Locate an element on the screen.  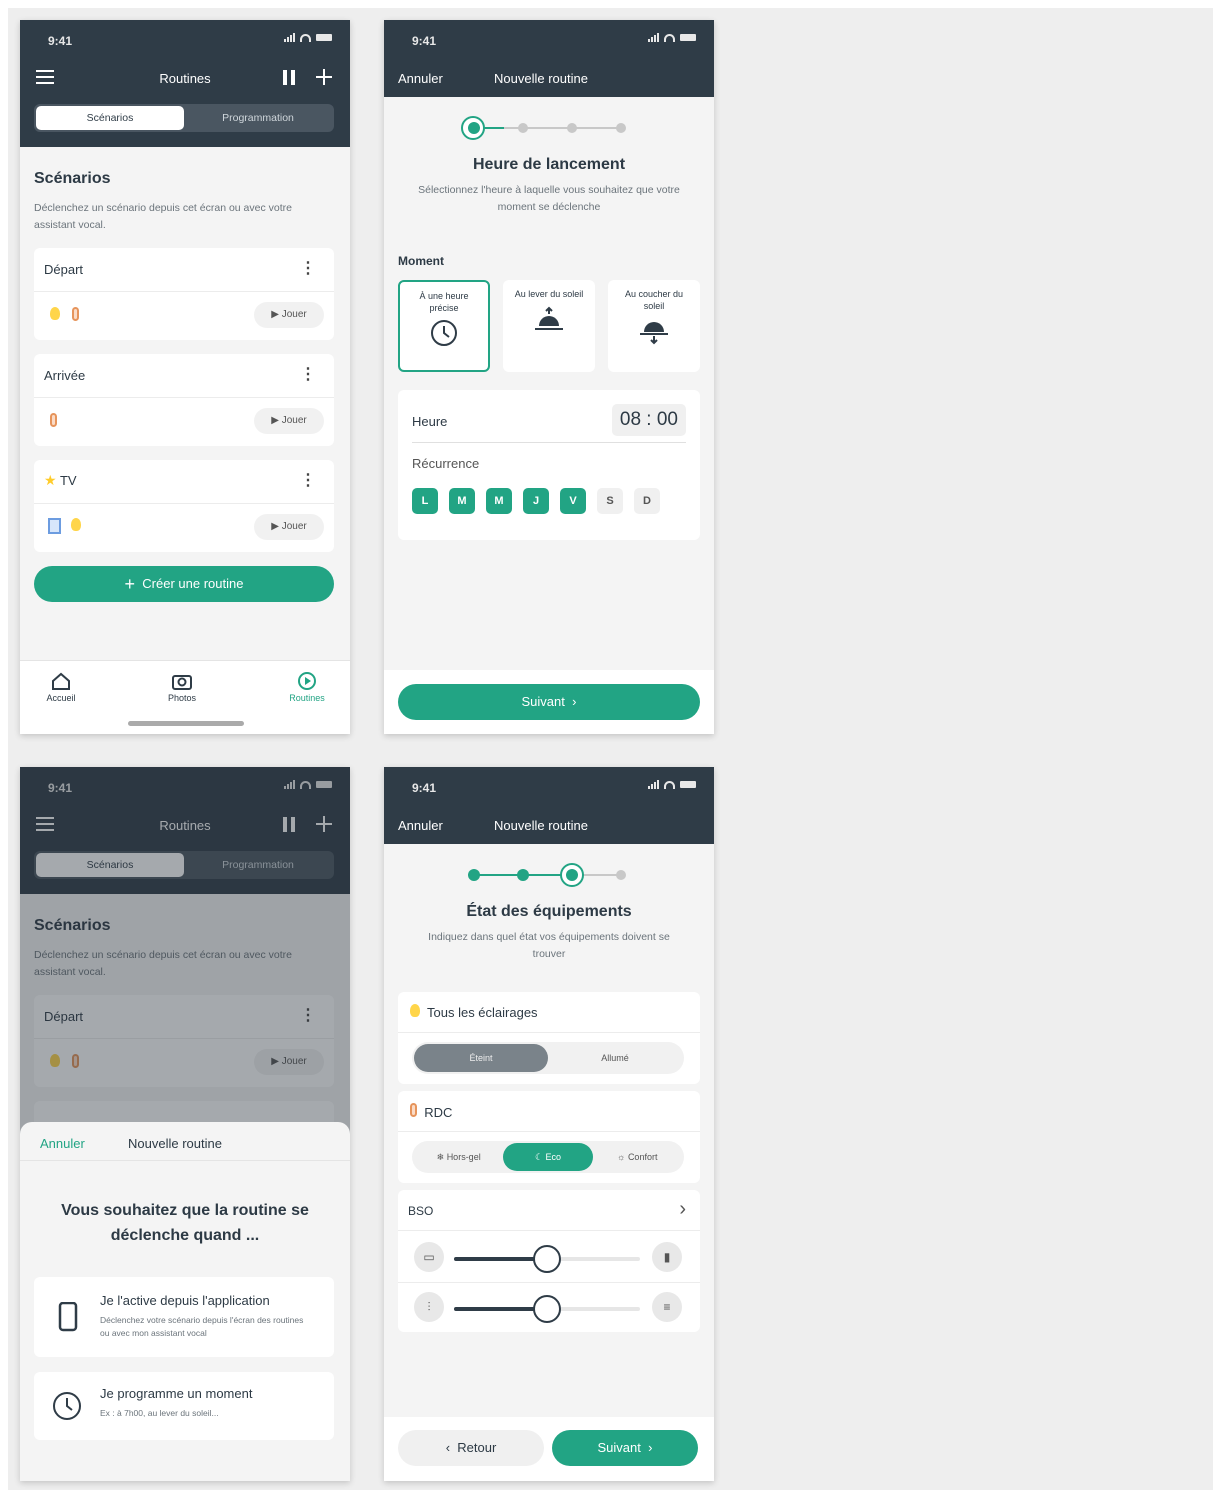
day-toggle: D is located at coordinates (647, 501).